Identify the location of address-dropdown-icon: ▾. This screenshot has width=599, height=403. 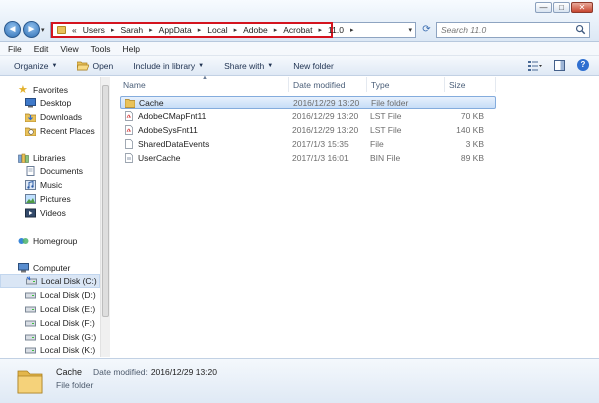
(410, 30).